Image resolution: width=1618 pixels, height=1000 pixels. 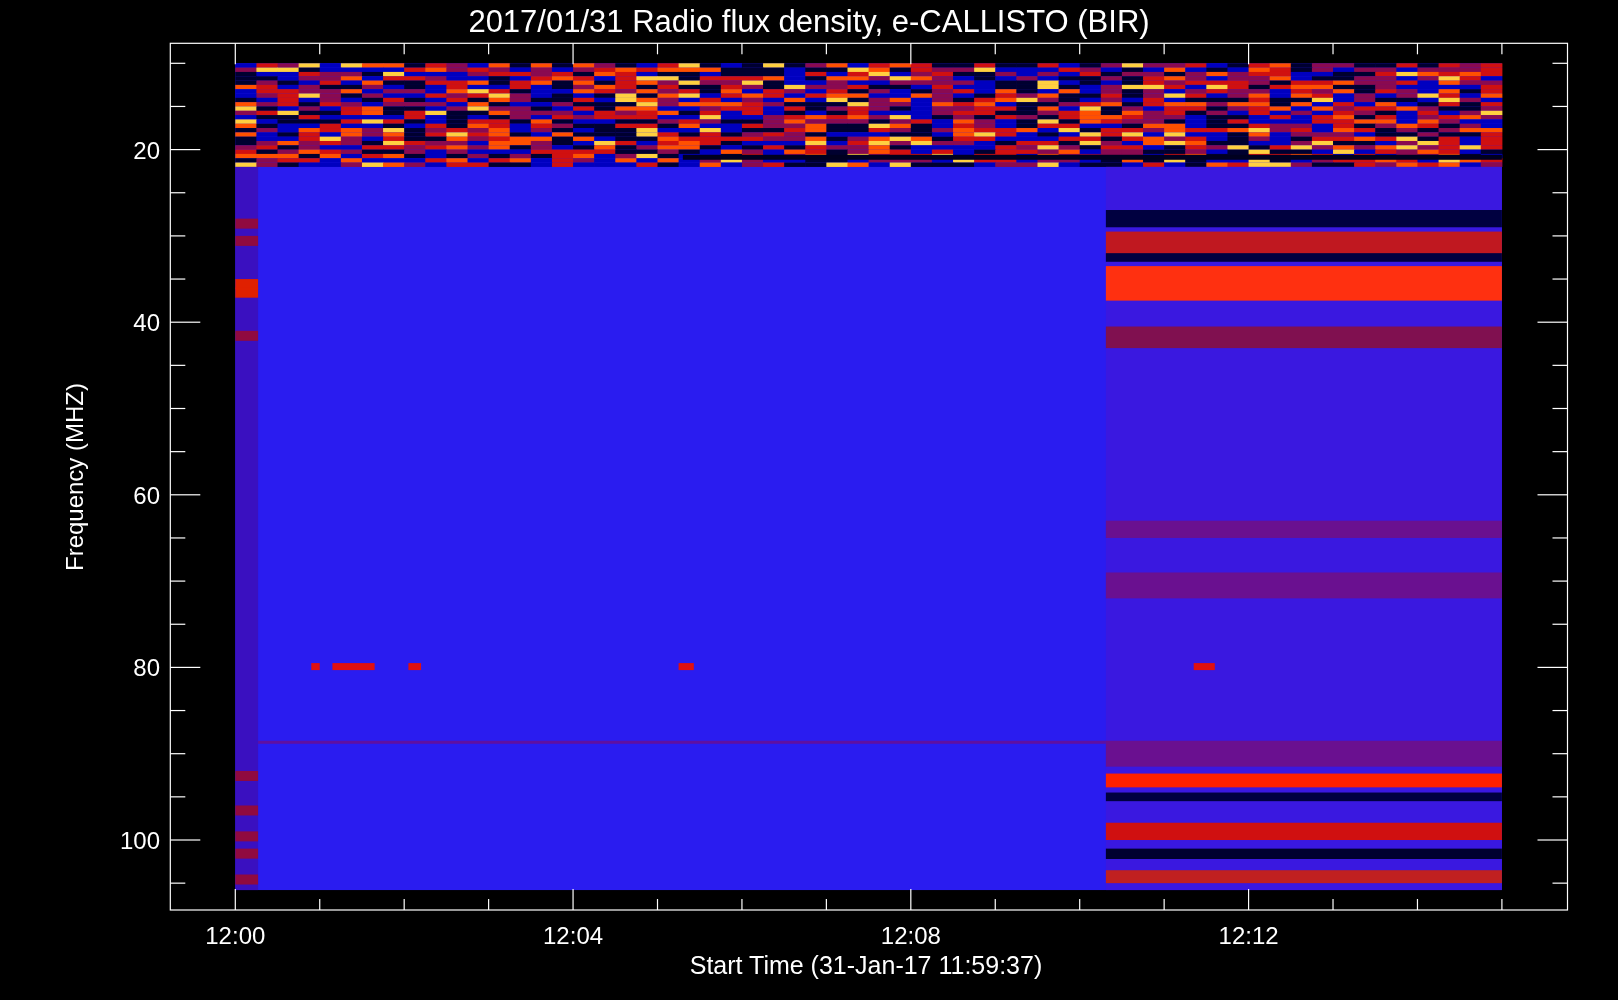 What do you see at coordinates (235, 935) in the screenshot?
I see `x-tick-label: 12:00` at bounding box center [235, 935].